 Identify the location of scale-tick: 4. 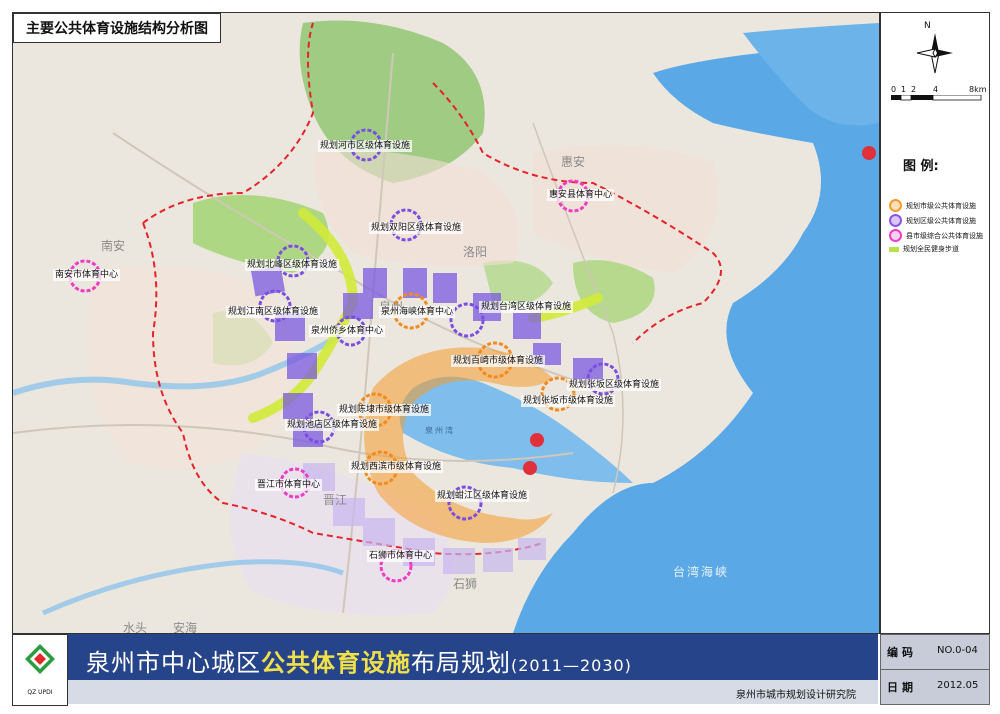
(936, 89).